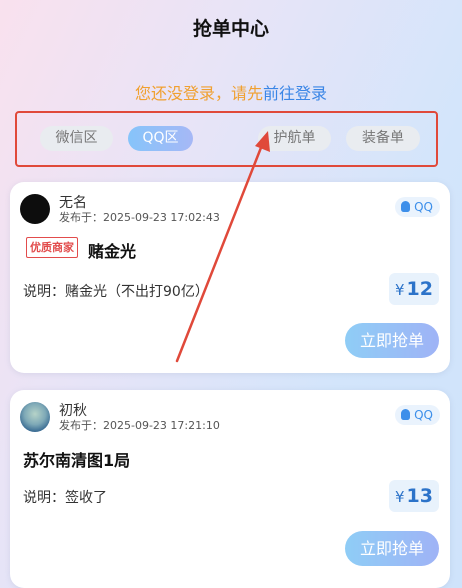 The image size is (462, 588). I want to click on merchant-tag: 优质商家, so click(52, 247).